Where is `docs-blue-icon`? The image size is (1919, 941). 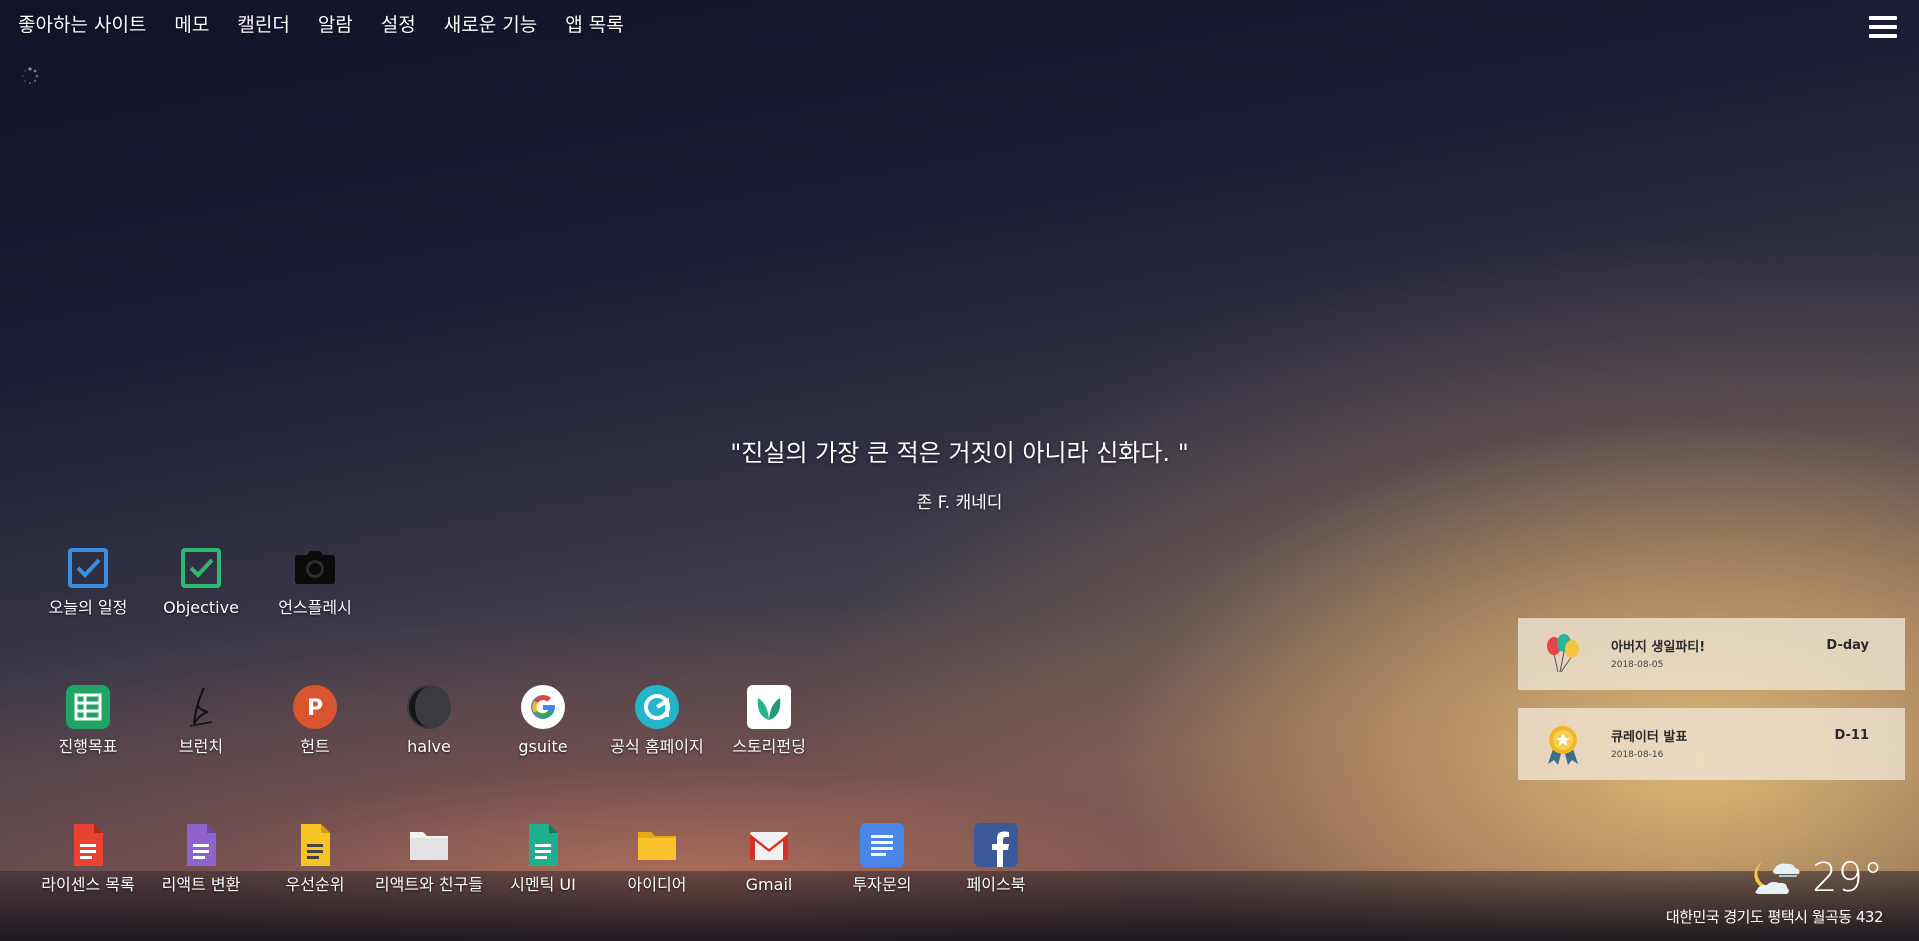
docs-blue-icon is located at coordinates (882, 845).